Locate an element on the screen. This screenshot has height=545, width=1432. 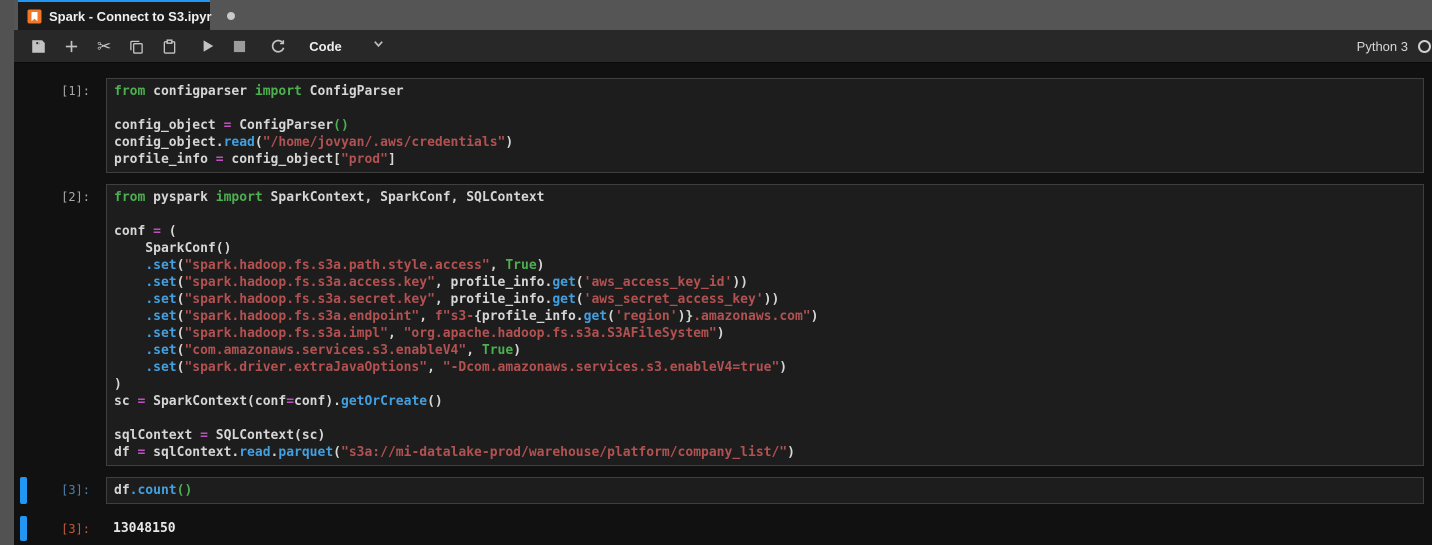
chevron-down-icon is located at coordinates (378, 46).